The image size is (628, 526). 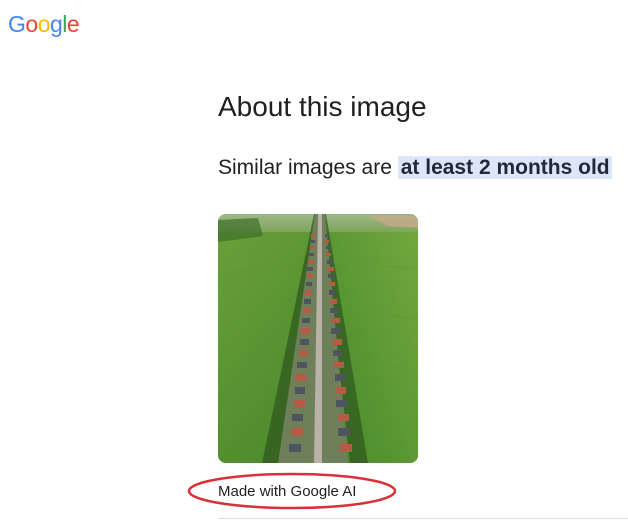 What do you see at coordinates (504, 167) in the screenshot?
I see `age-highlight: at least 2 months old` at bounding box center [504, 167].